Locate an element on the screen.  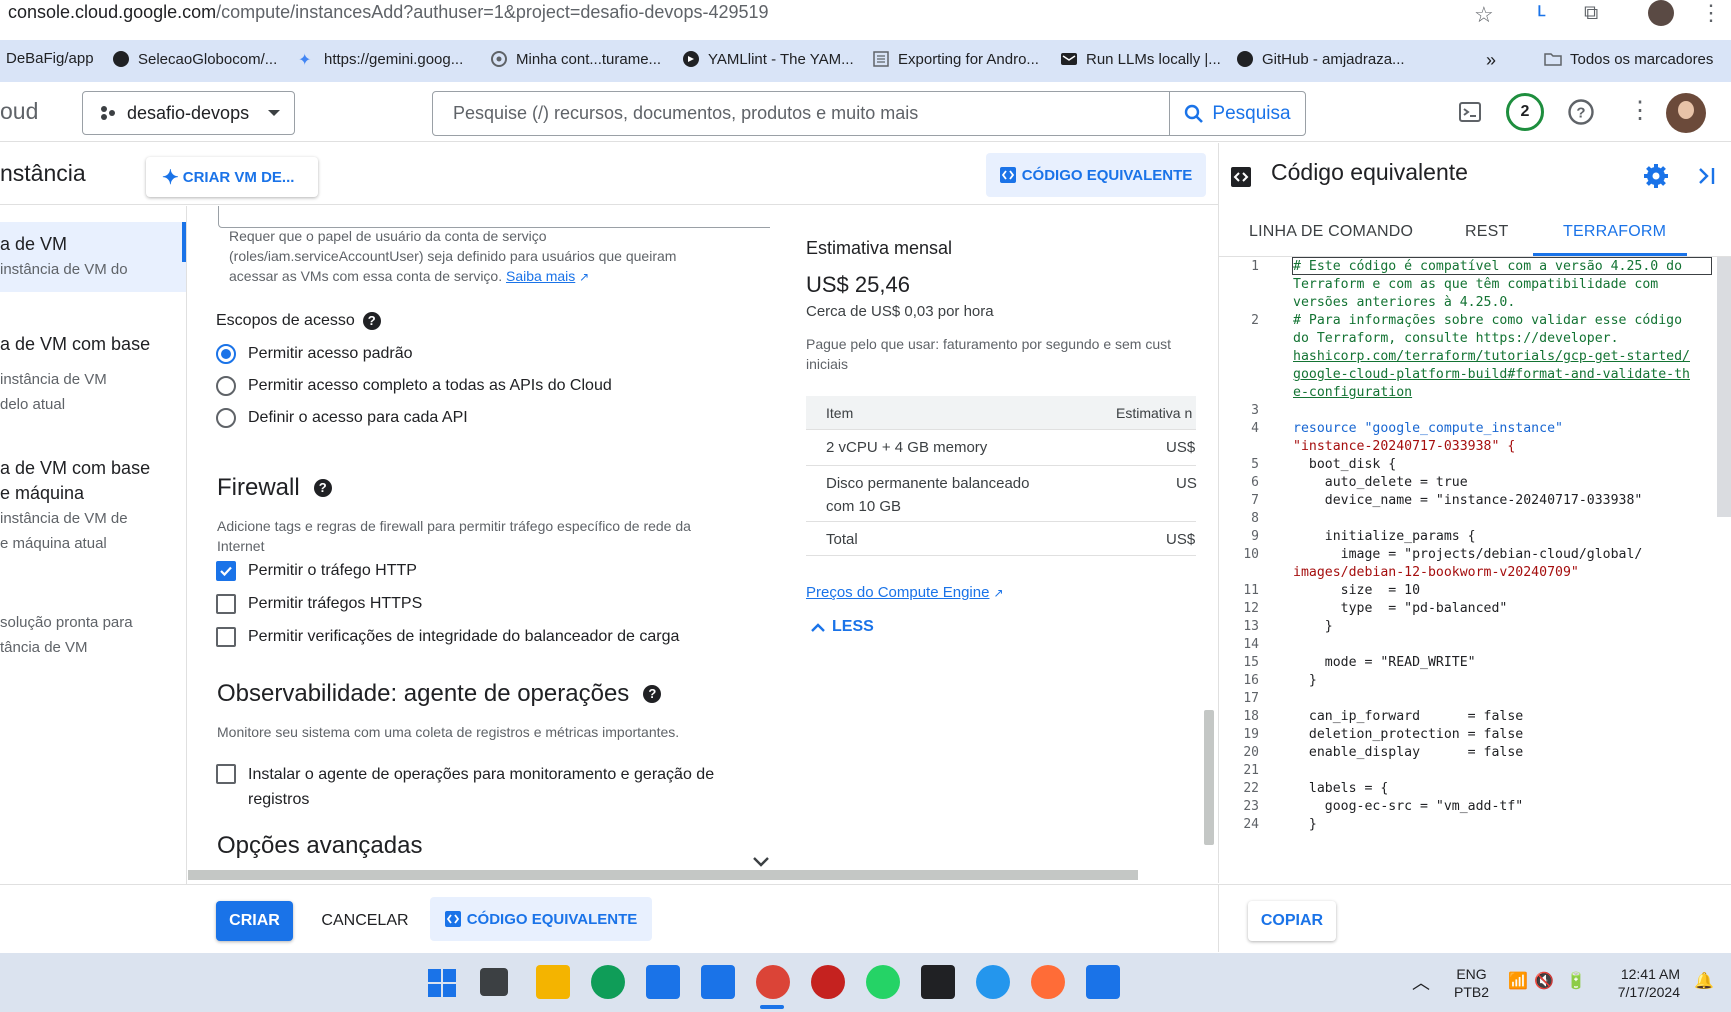
equivalent-code-bottom-button: CÓDIGO EQUIVALENTE is located at coordinates (541, 919).